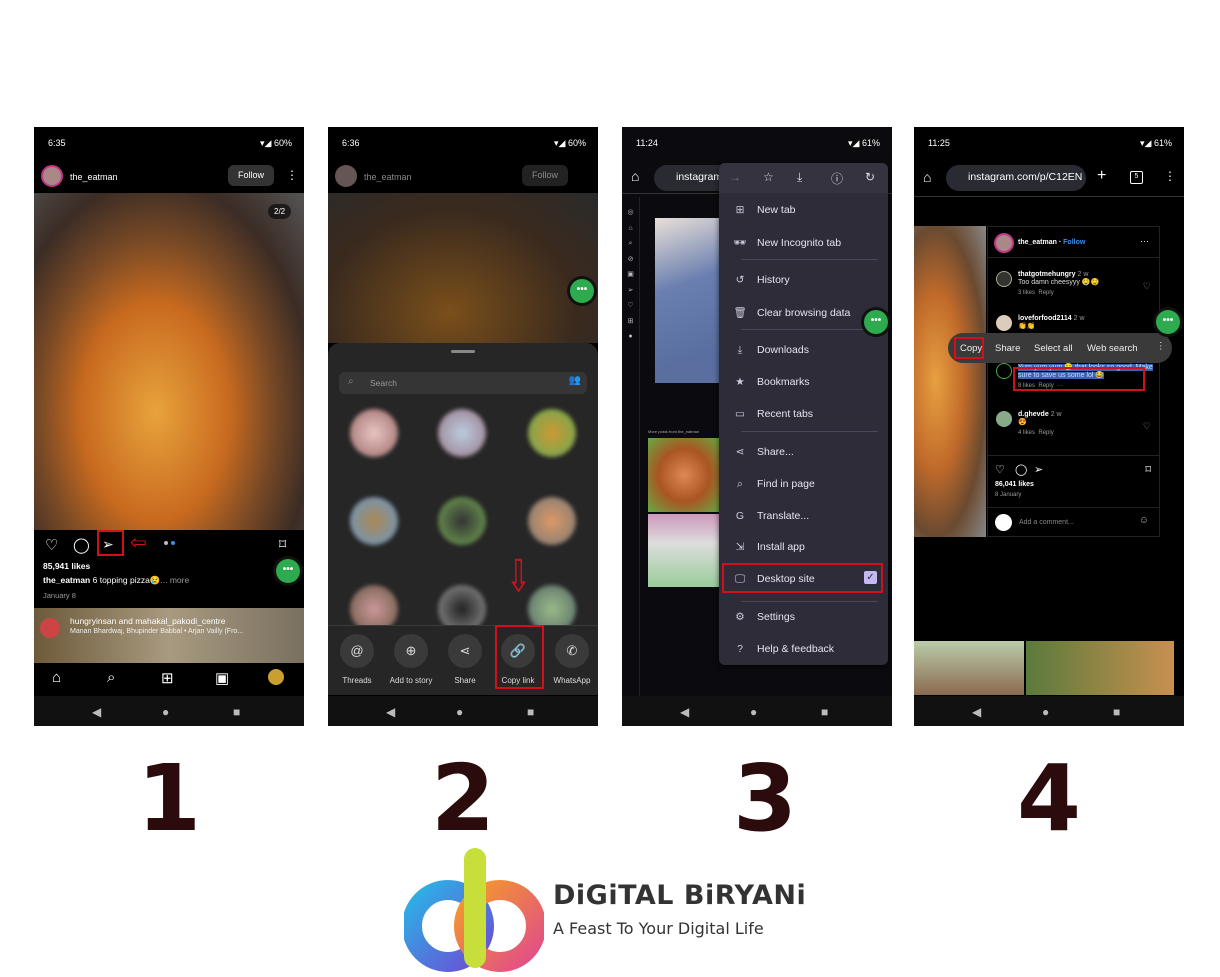  Describe the element at coordinates (773, 484) in the screenshot. I see `menu-item-find-in-page: ⌕ Find in page` at that location.